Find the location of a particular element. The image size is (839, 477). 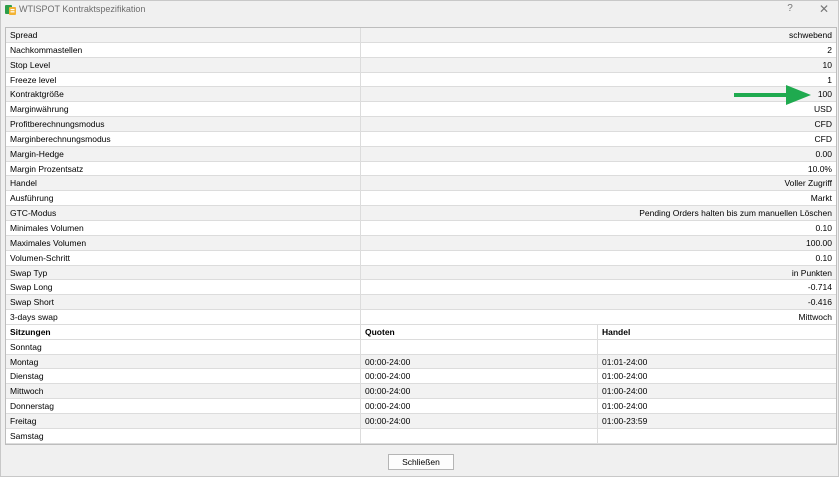

spec-row: Profitberechnungsmodus CFD is located at coordinates (421, 124).